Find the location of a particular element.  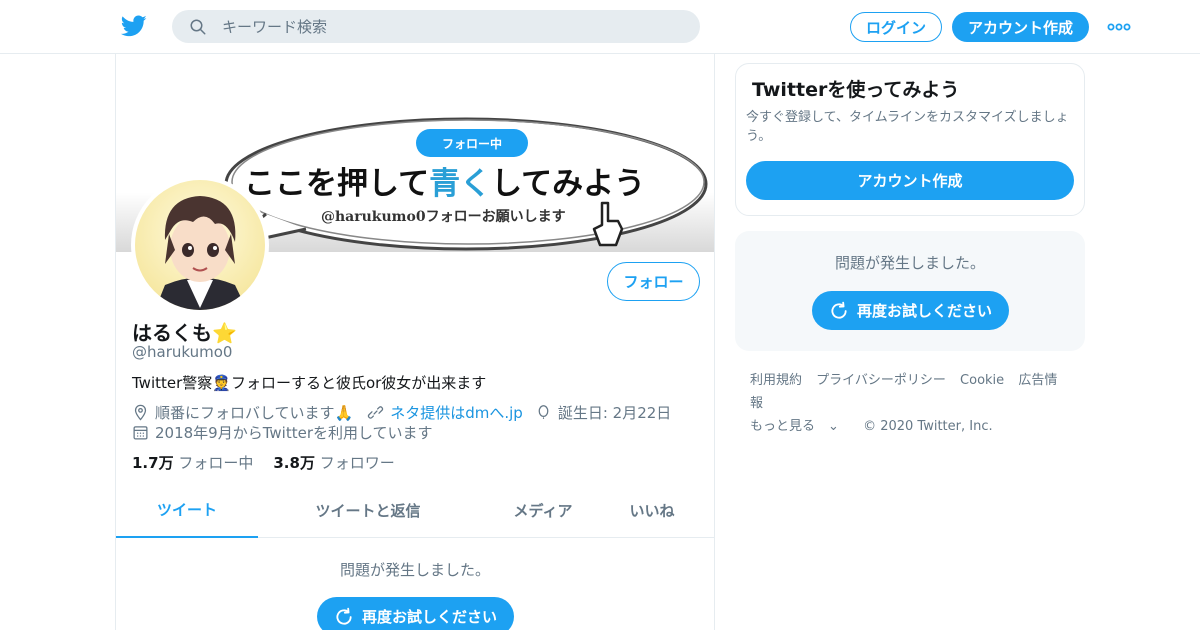

footer-link-privacy: プライバシーポリシー is located at coordinates (881, 380).